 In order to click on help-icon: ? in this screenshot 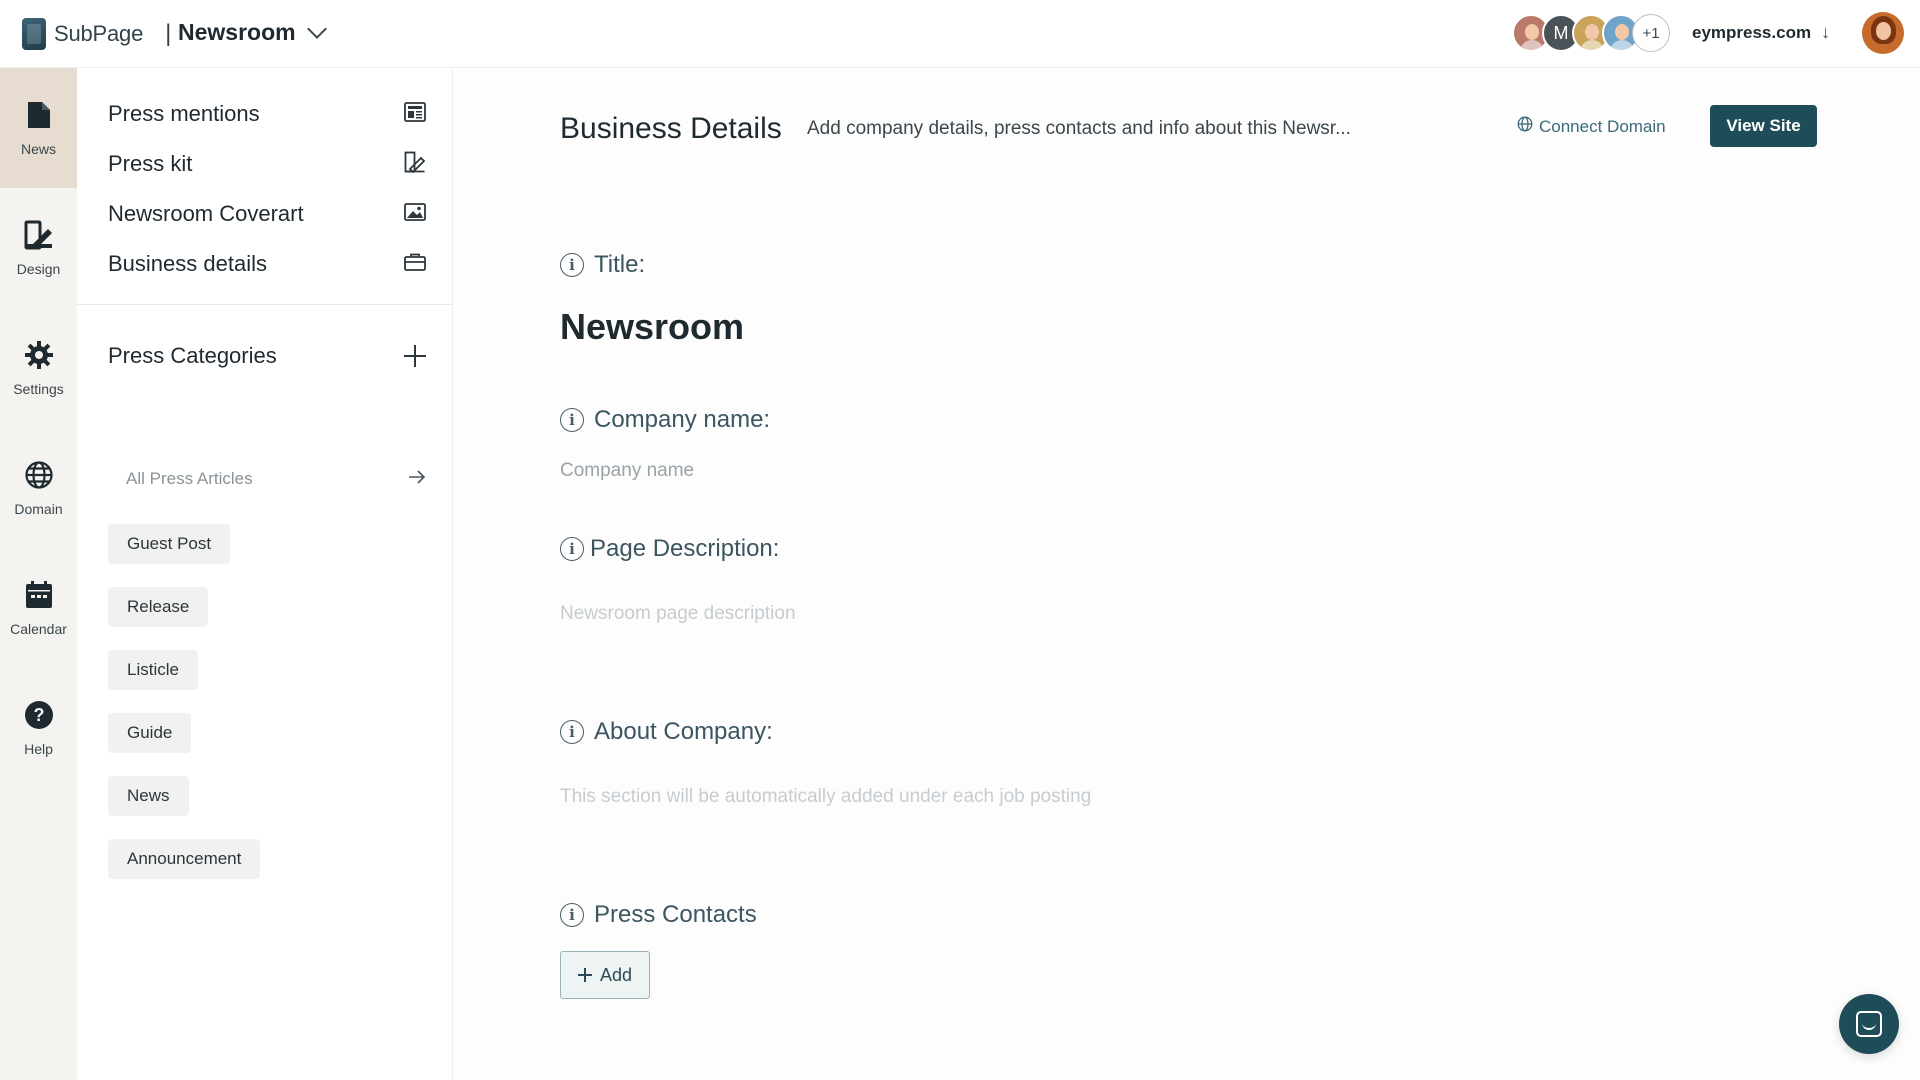, I will do `click(39, 715)`.